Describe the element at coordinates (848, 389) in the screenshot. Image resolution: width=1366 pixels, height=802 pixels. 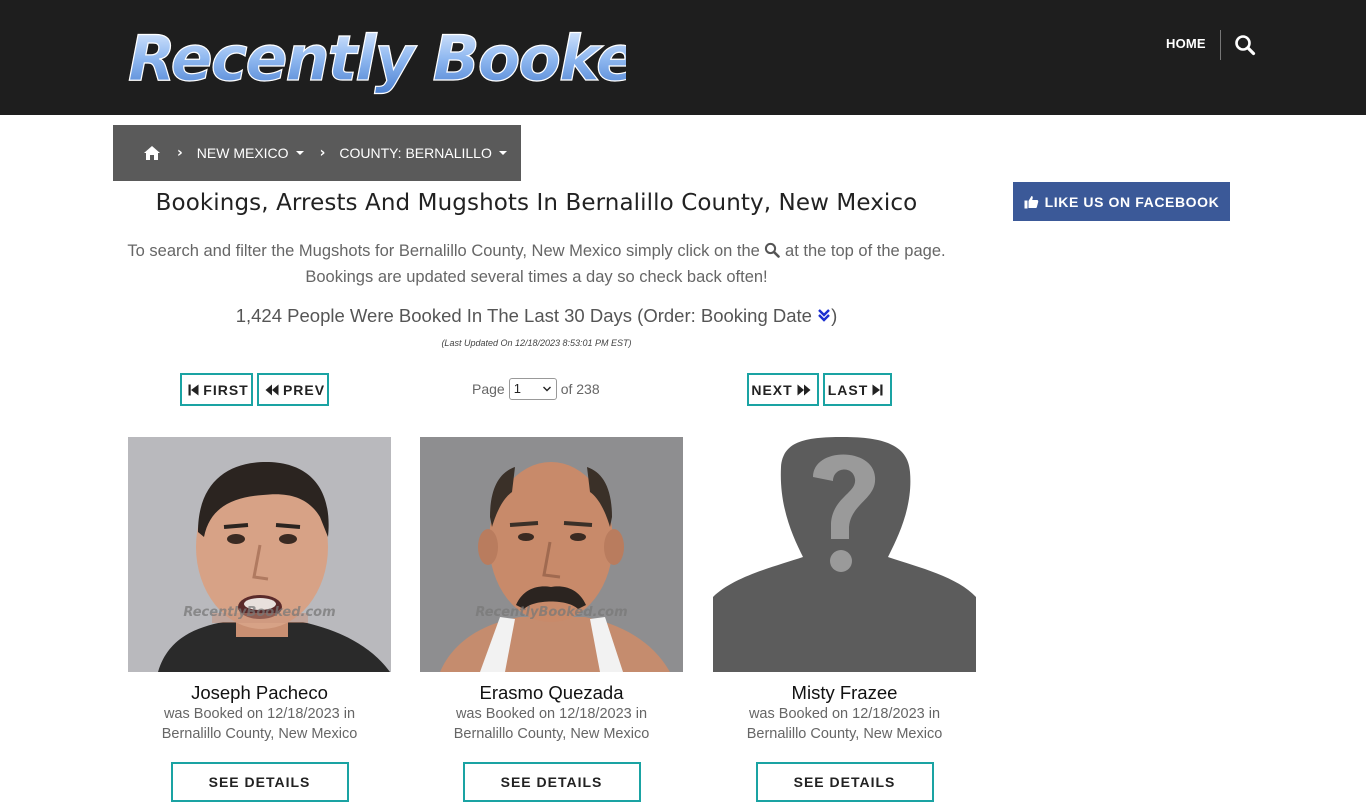
I see `last-page-label: LAST` at that location.